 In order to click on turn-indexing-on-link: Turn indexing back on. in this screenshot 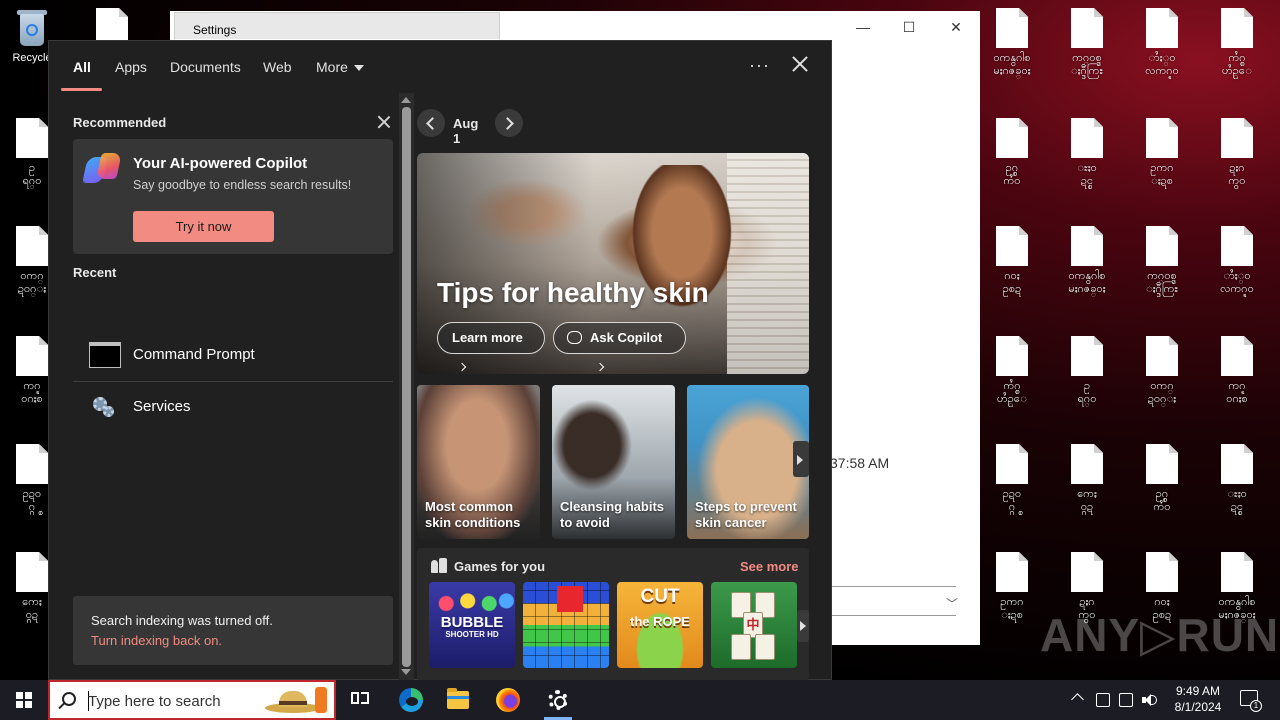, I will do `click(156, 640)`.